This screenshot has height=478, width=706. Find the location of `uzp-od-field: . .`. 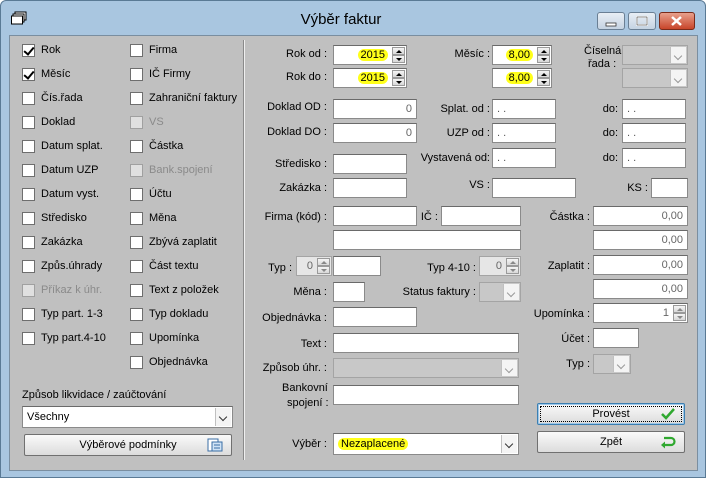

uzp-od-field: . . is located at coordinates (524, 133).